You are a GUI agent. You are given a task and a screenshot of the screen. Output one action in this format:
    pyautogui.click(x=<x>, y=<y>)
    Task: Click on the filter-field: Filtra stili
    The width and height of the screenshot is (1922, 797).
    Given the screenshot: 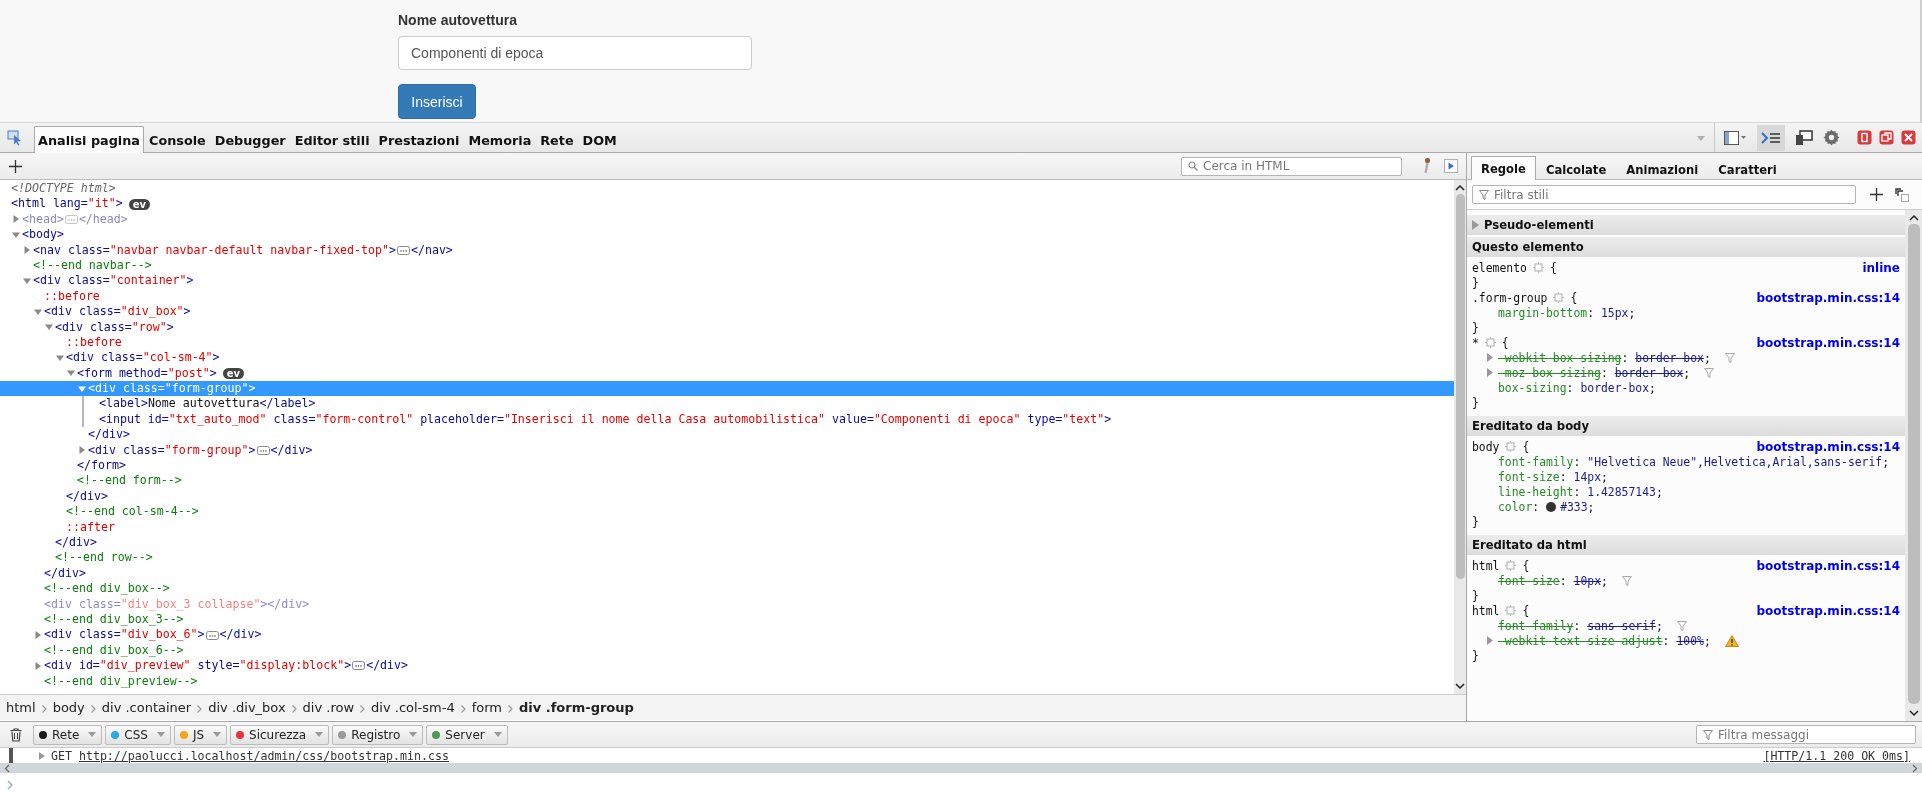 What is the action you would take?
    pyautogui.click(x=1664, y=194)
    